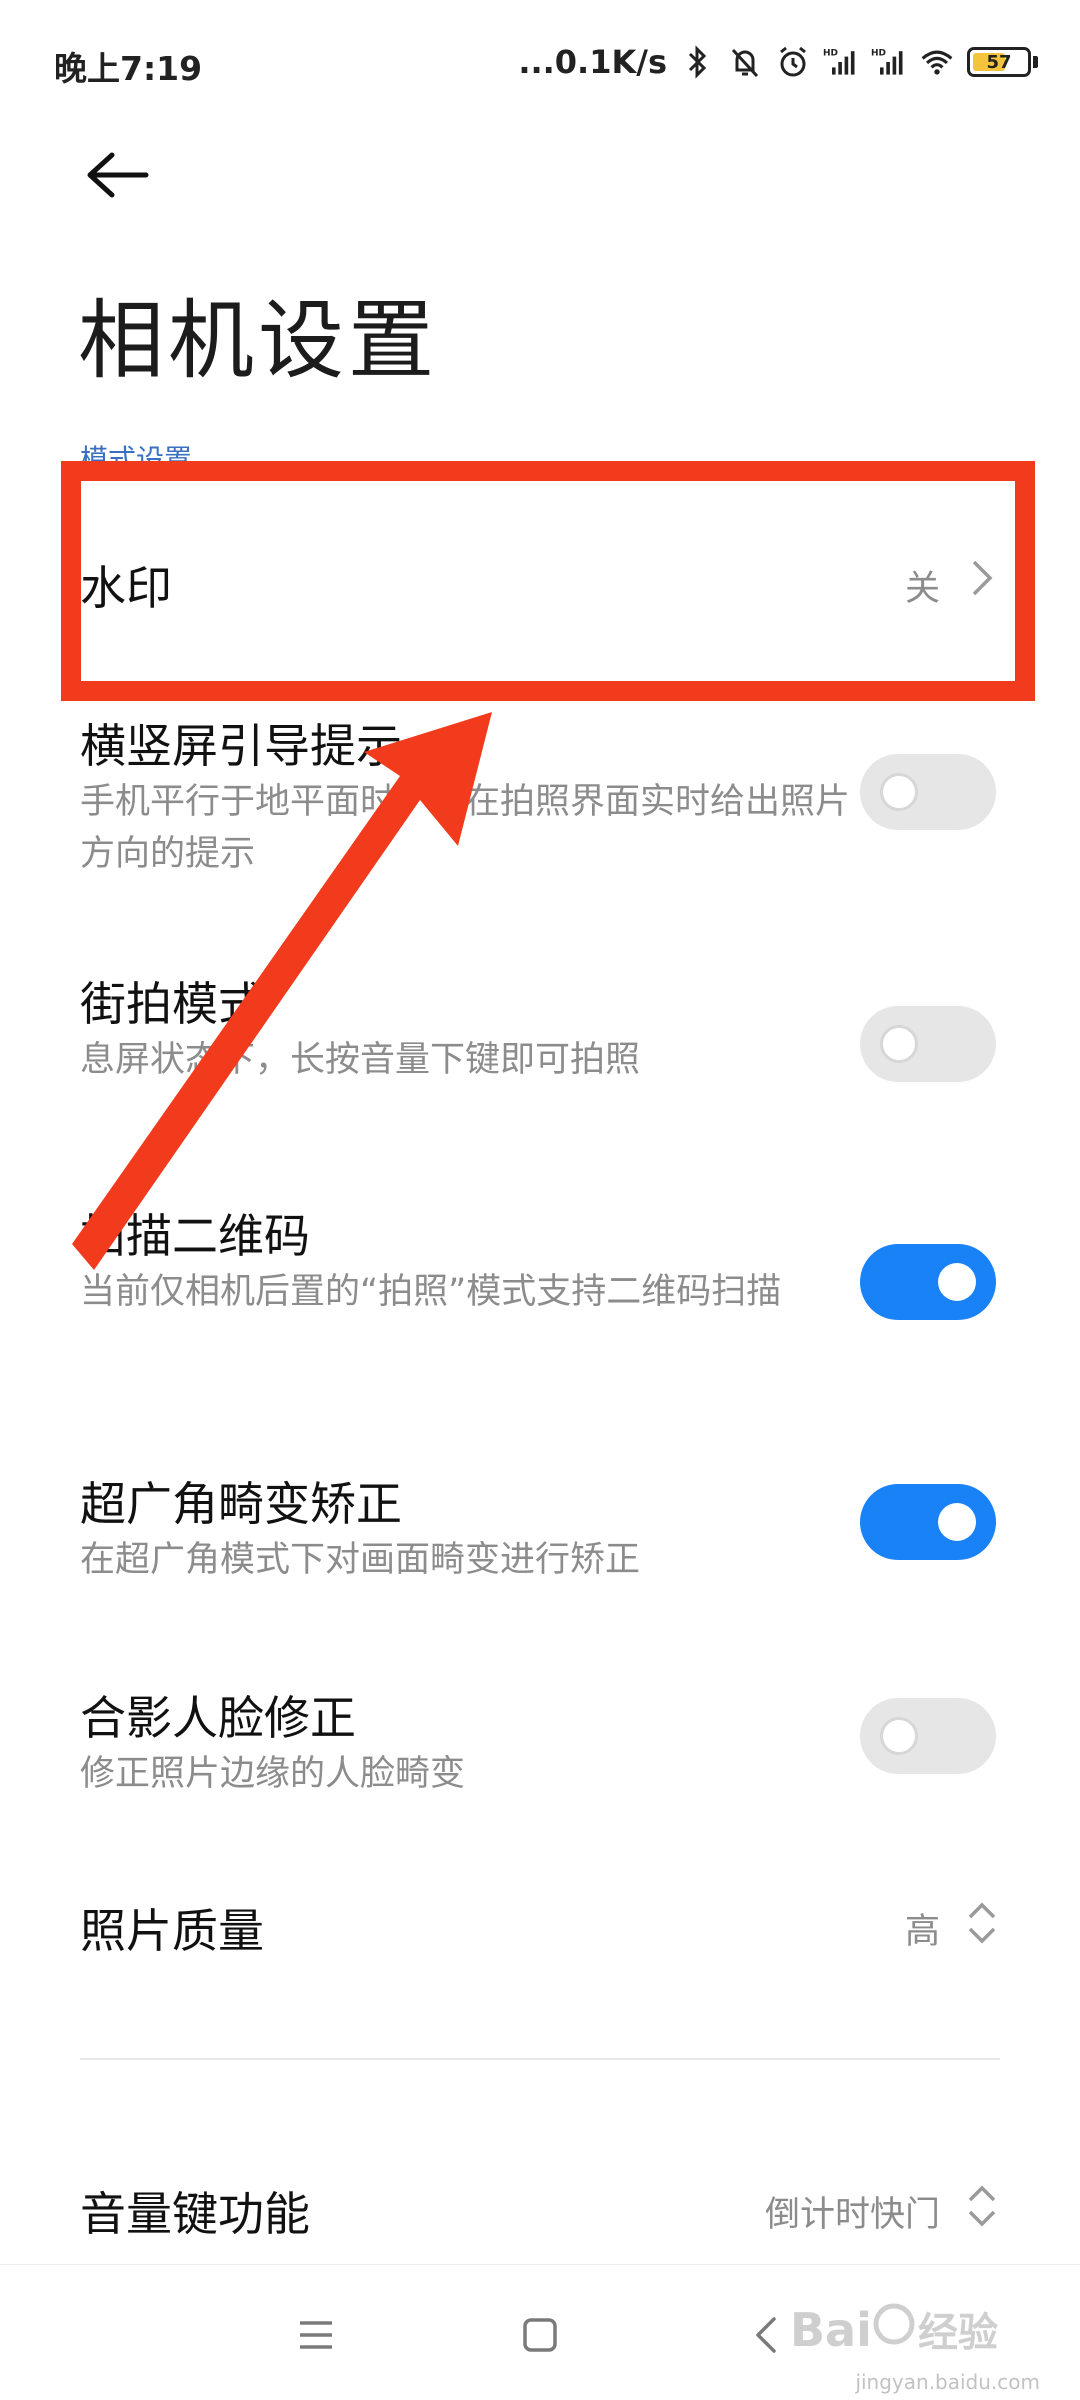  I want to click on back-icon, so click(768, 2335).